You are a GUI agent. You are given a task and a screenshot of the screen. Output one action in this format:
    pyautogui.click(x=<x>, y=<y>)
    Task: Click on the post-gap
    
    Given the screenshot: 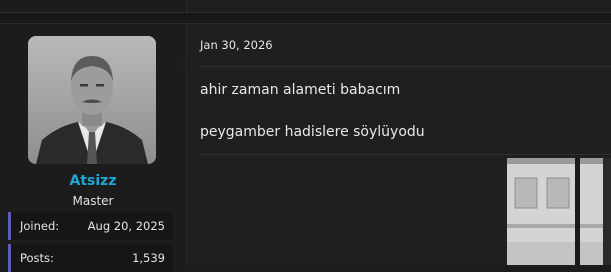 What is the action you would take?
    pyautogui.click(x=305, y=18)
    